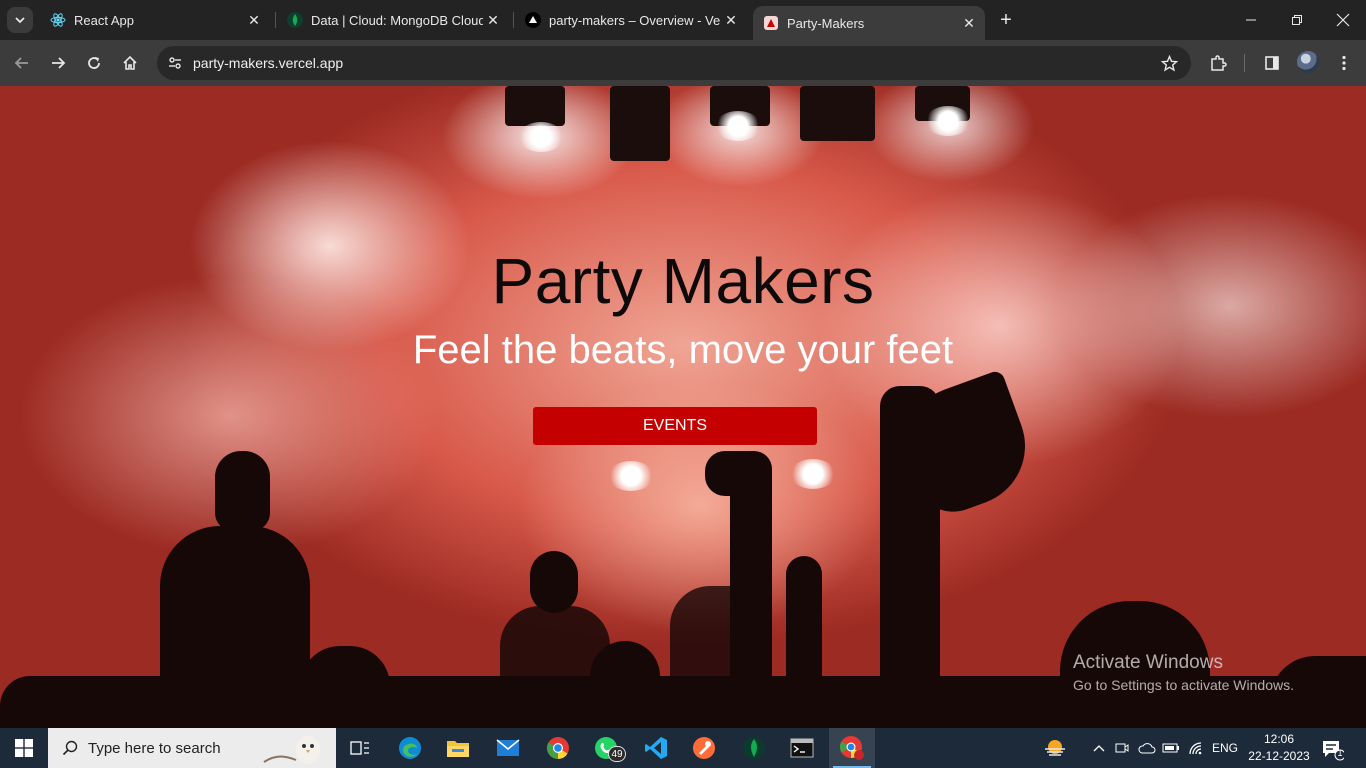  What do you see at coordinates (869, 23) in the screenshot?
I see `tab-party-makers: Party-Makers ✕` at bounding box center [869, 23].